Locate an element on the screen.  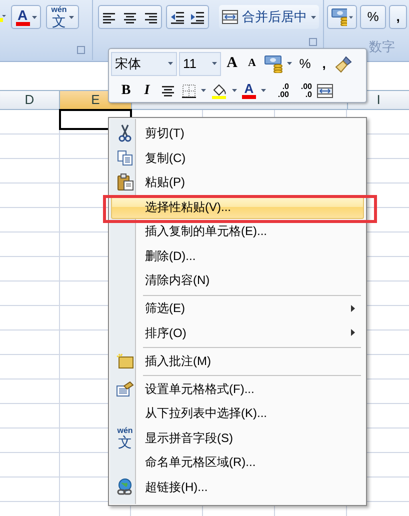
grow-font-button: A is located at coordinates (232, 63).